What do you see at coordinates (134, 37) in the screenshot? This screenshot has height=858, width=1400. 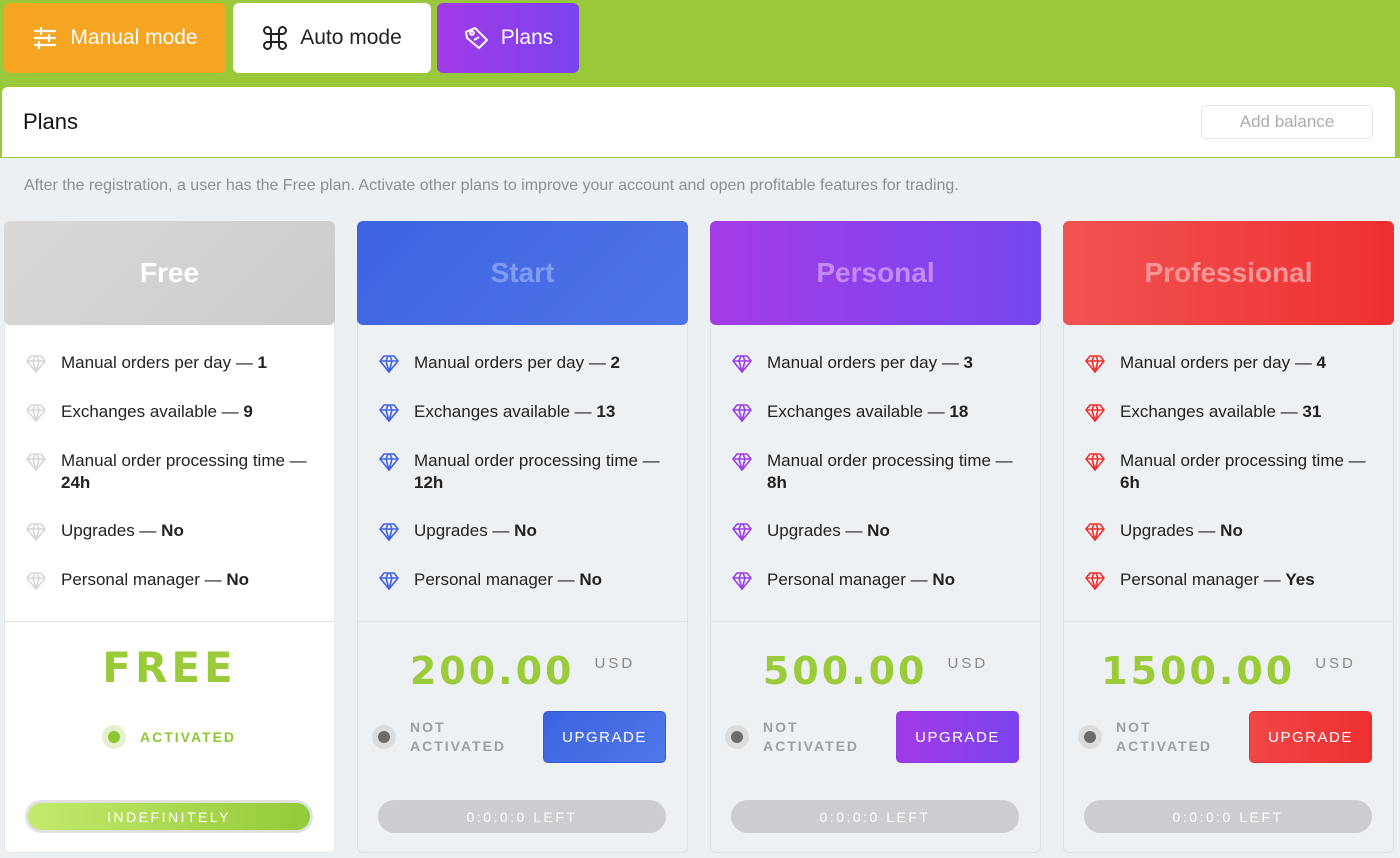 I see `tab-manual-mode-label: Manual mode` at bounding box center [134, 37].